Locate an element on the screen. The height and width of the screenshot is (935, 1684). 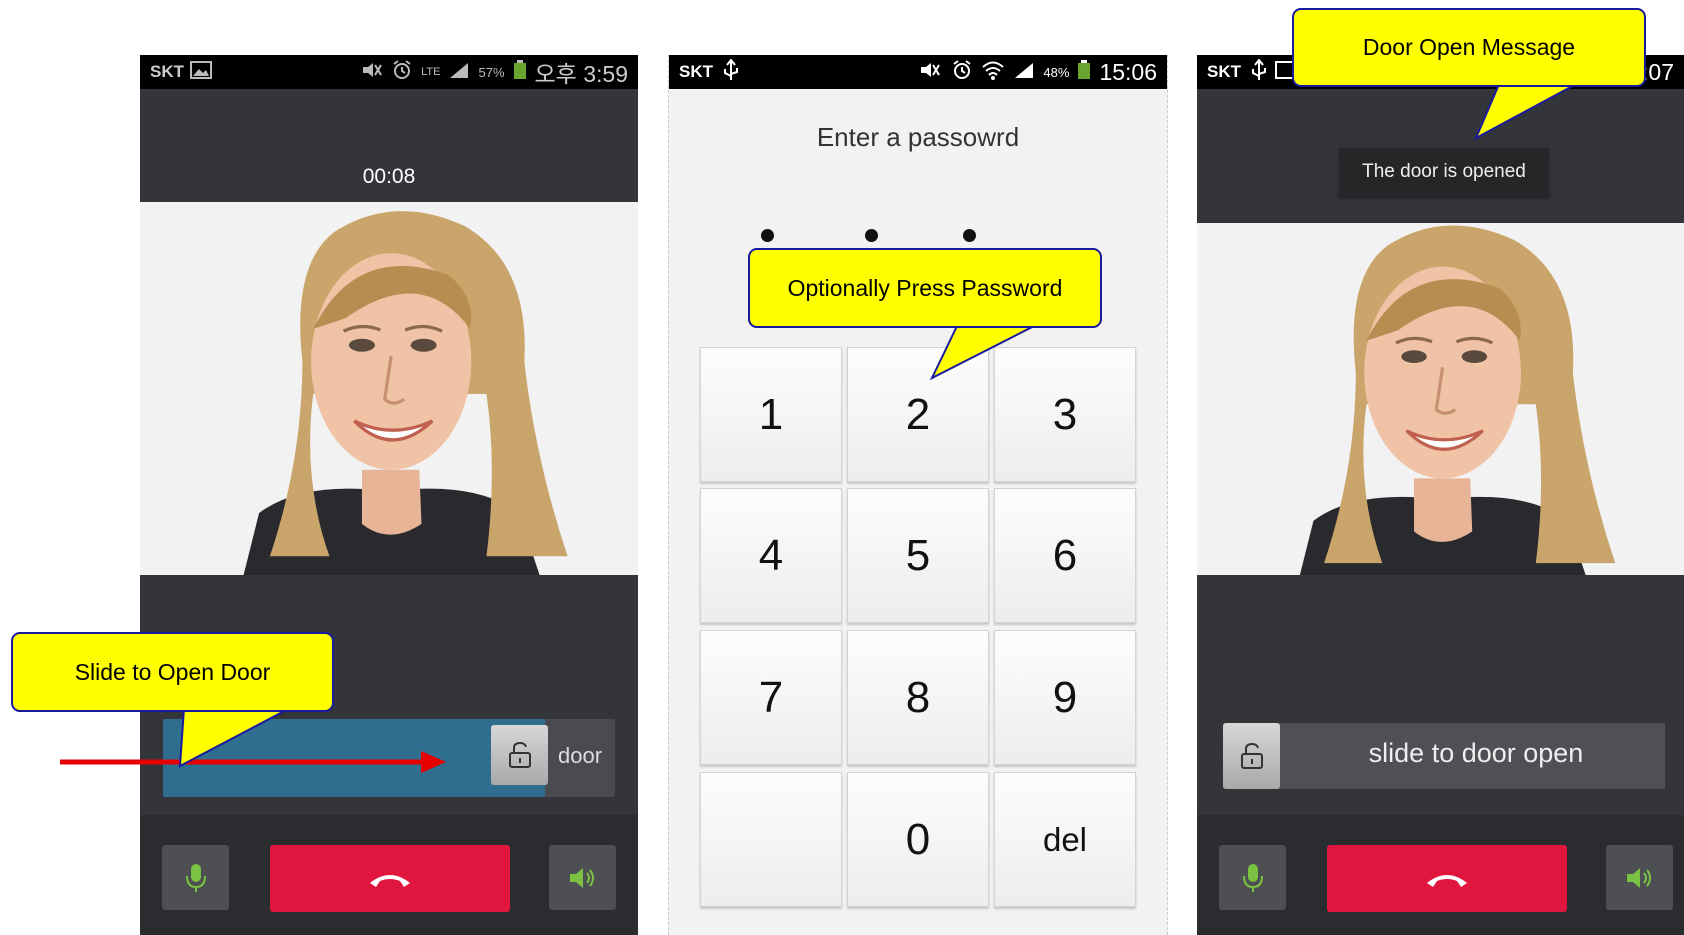
key-0: 0 is located at coordinates (918, 839).